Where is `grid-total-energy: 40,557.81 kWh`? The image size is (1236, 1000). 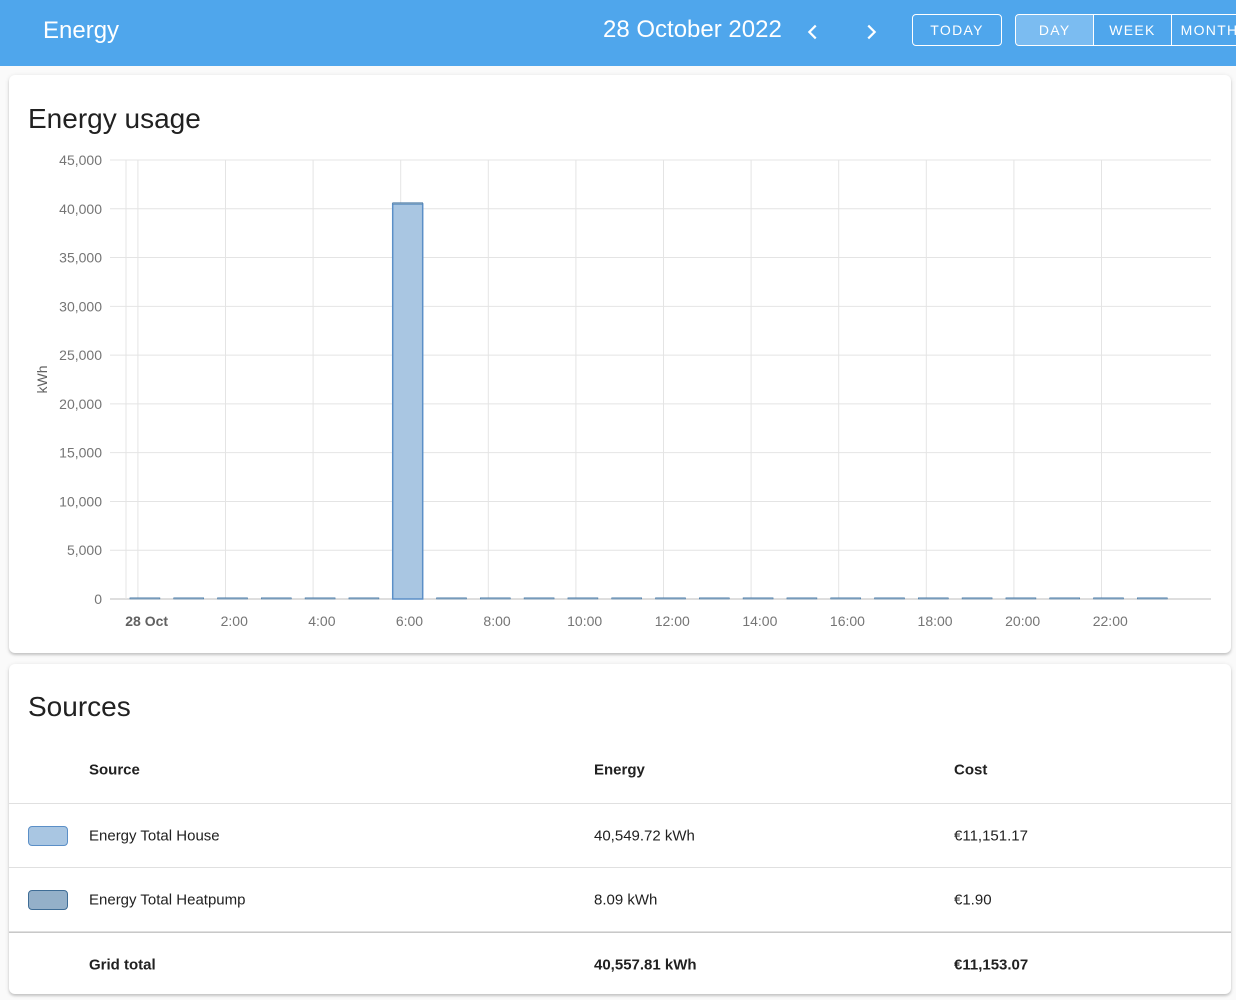 grid-total-energy: 40,557.81 kWh is located at coordinates (645, 964).